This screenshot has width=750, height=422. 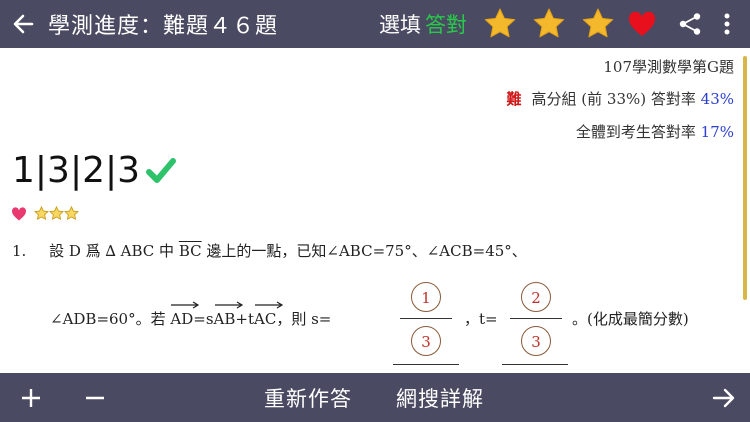 I want to click on arrow-right-icon, so click(x=723, y=397).